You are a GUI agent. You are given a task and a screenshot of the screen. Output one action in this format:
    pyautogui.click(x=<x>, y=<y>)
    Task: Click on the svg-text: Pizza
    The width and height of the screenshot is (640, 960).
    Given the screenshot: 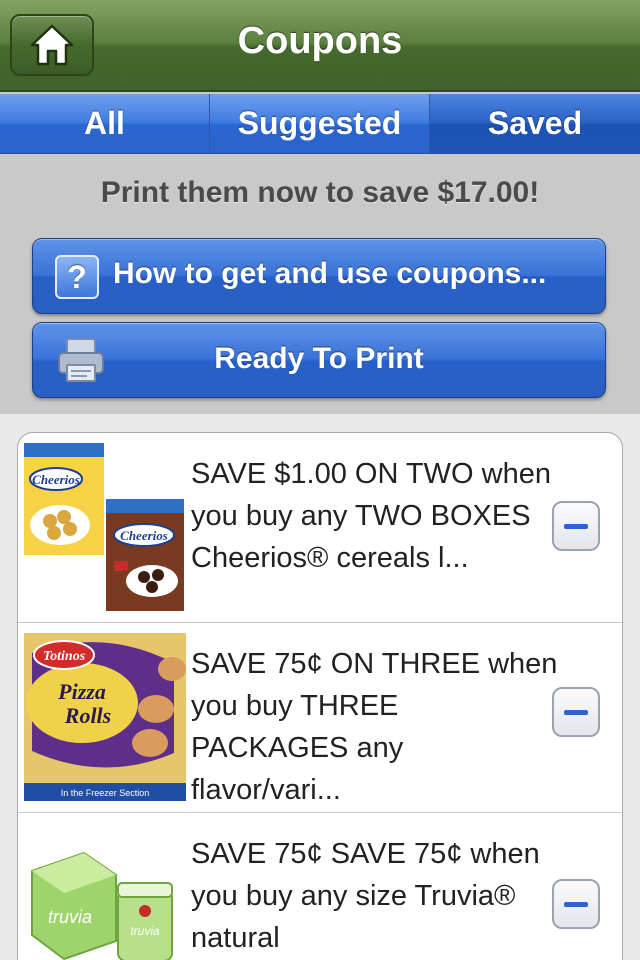 What is the action you would take?
    pyautogui.click(x=81, y=691)
    